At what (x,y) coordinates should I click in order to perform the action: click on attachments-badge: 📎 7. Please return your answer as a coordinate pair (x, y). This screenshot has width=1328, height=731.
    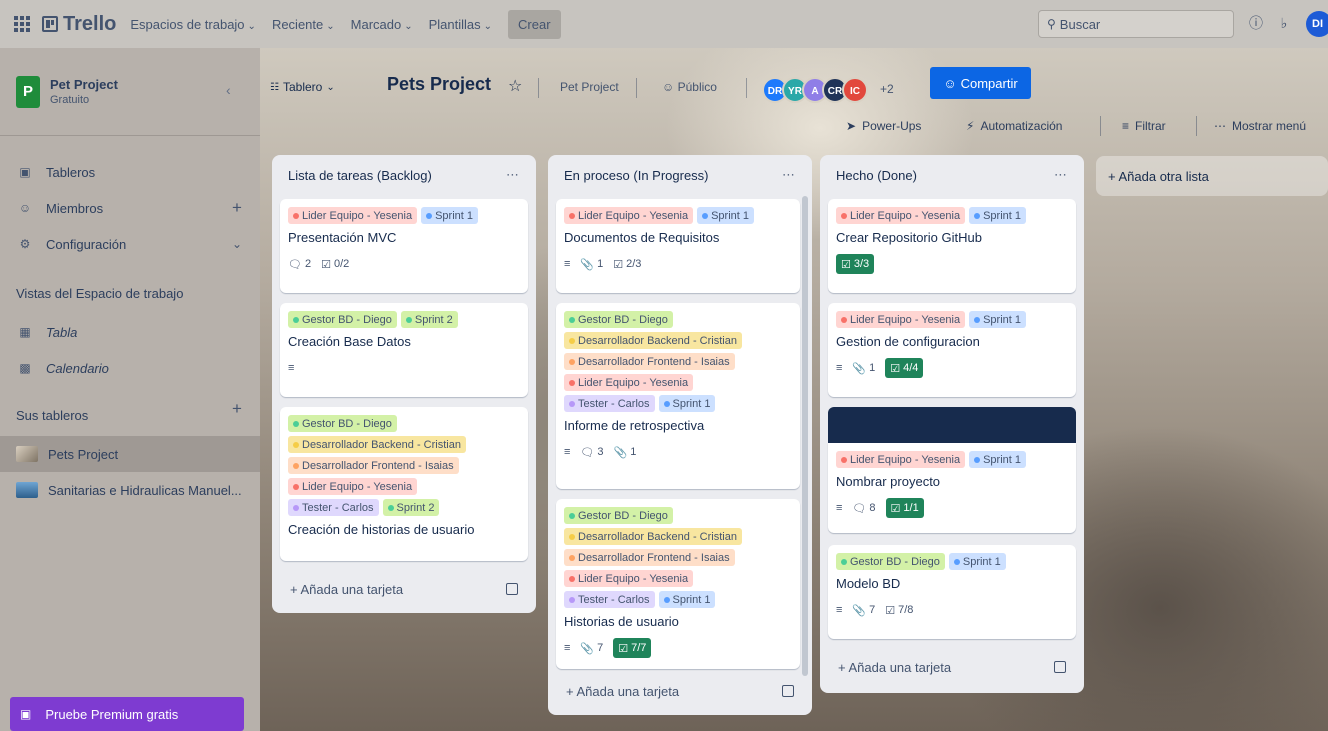
    Looking at the image, I should click on (864, 610).